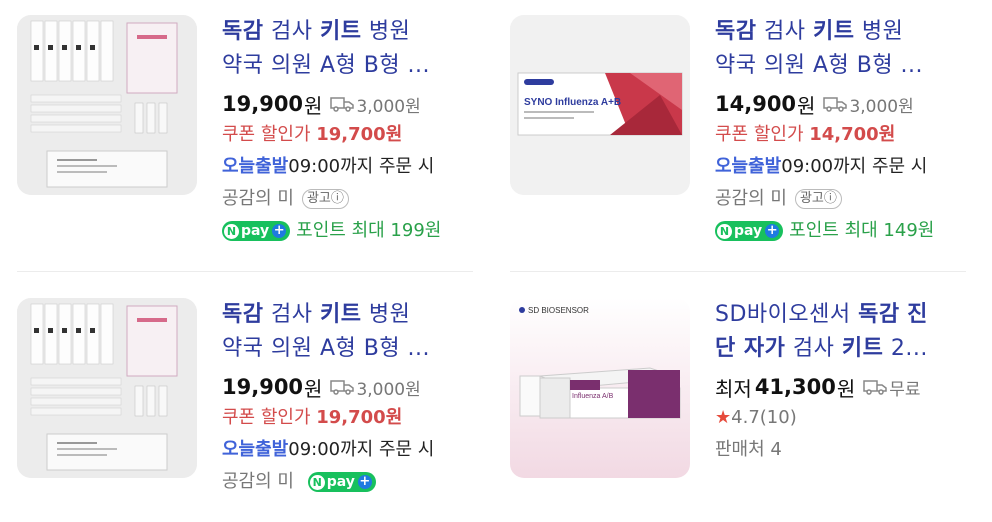 Image resolution: width=992 pixels, height=522 pixels. I want to click on coupon-price: 쿠폰 할인가 14,700원, so click(805, 134).